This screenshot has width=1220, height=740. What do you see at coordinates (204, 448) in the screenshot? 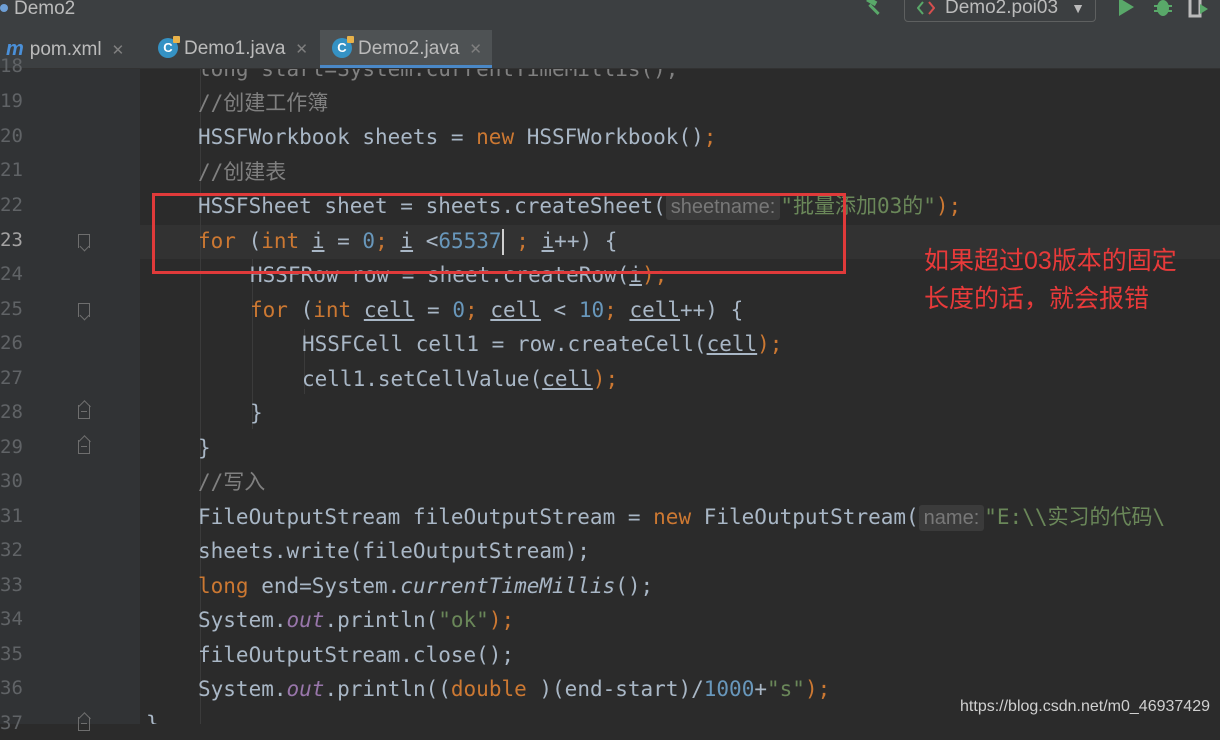
I see `code-line-29: }` at bounding box center [204, 448].